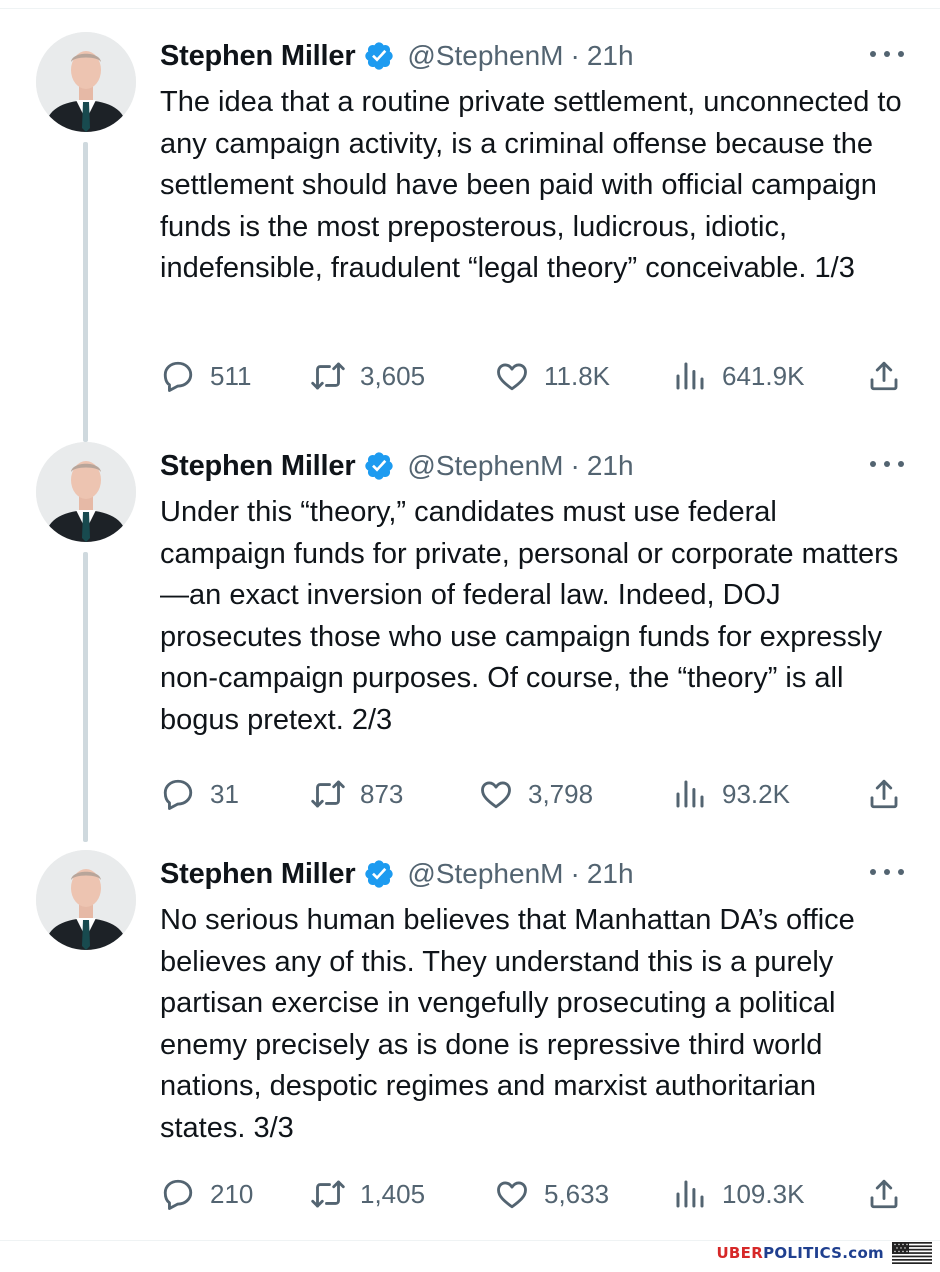 The height and width of the screenshot is (1272, 940). Describe the element at coordinates (232, 1193) in the screenshot. I see `reply-count: 210` at that location.